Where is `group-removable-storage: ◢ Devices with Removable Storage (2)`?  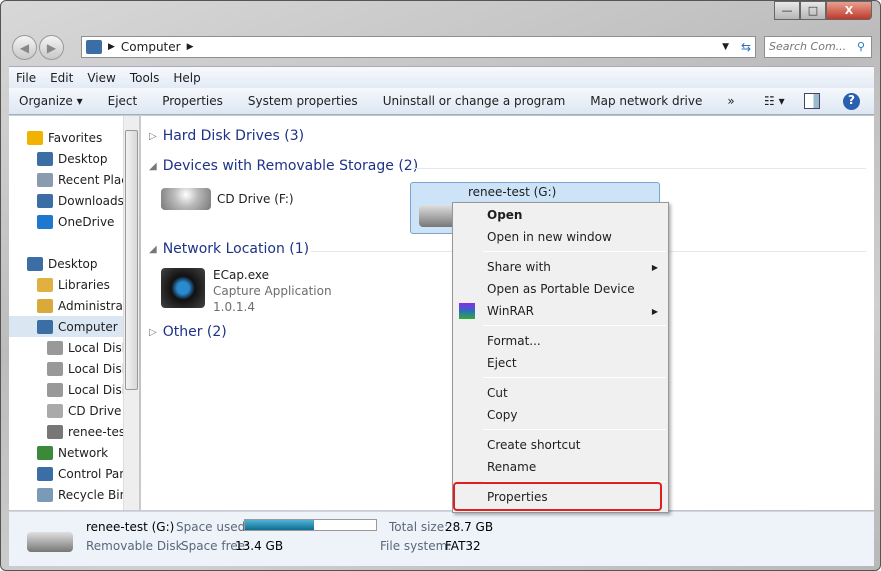
group-removable-storage: ◢ Devices with Removable Storage (2) is located at coordinates (283, 166).